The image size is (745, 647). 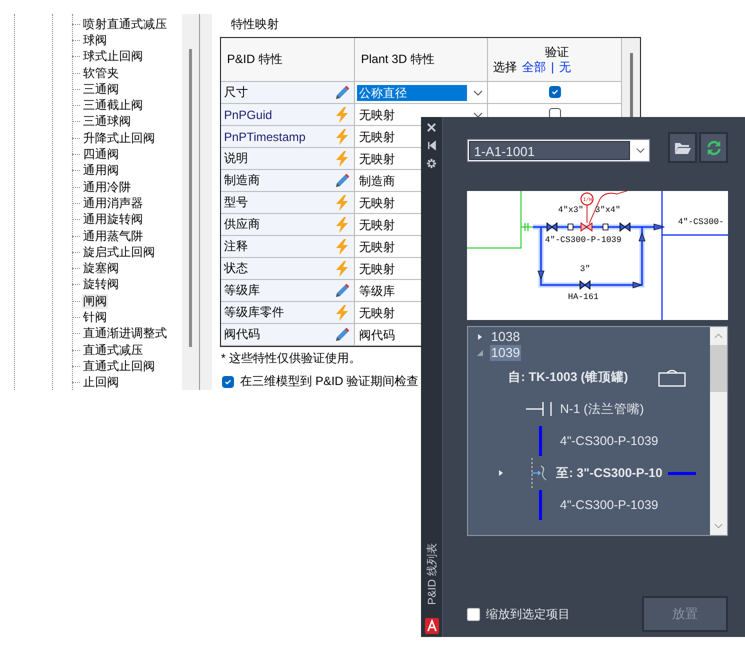 What do you see at coordinates (101, 382) in the screenshot?
I see `tree-item: 止回阀` at bounding box center [101, 382].